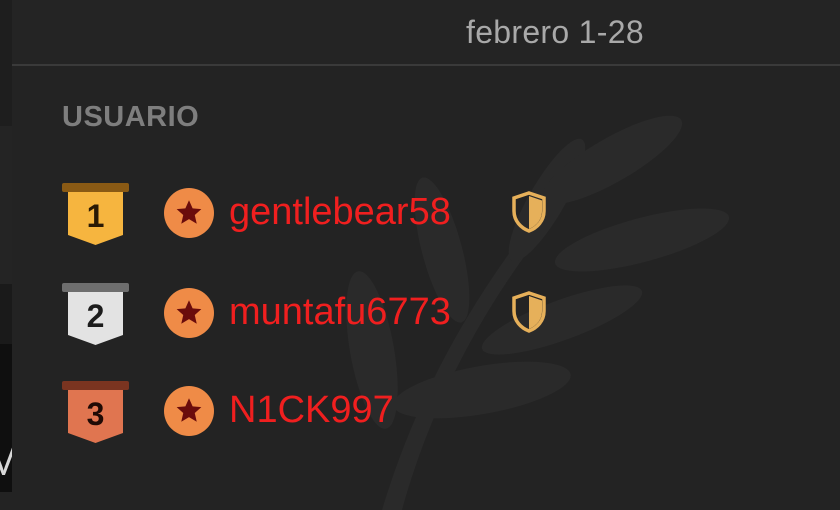  I want to click on rank-ribbon-icon: 3, so click(95, 412).